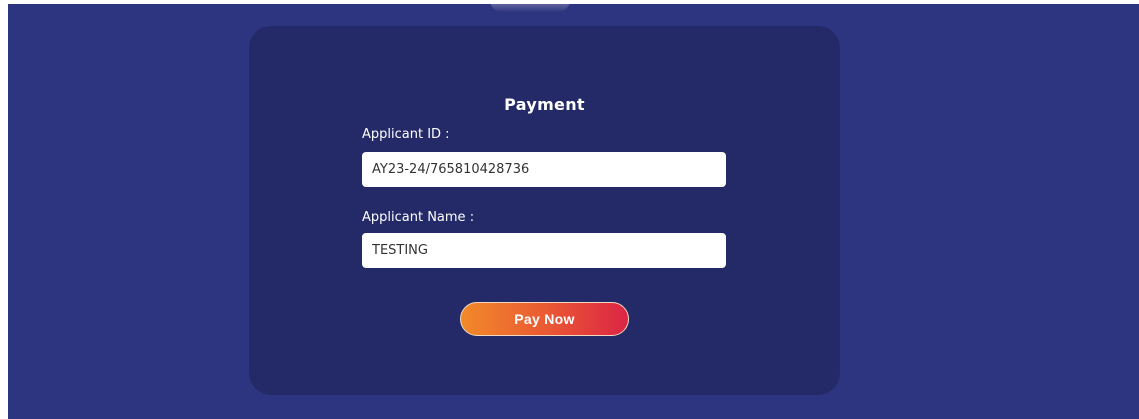 This screenshot has height=419, width=1139. I want to click on applicant-name-label: Applicant Name :, so click(418, 217).